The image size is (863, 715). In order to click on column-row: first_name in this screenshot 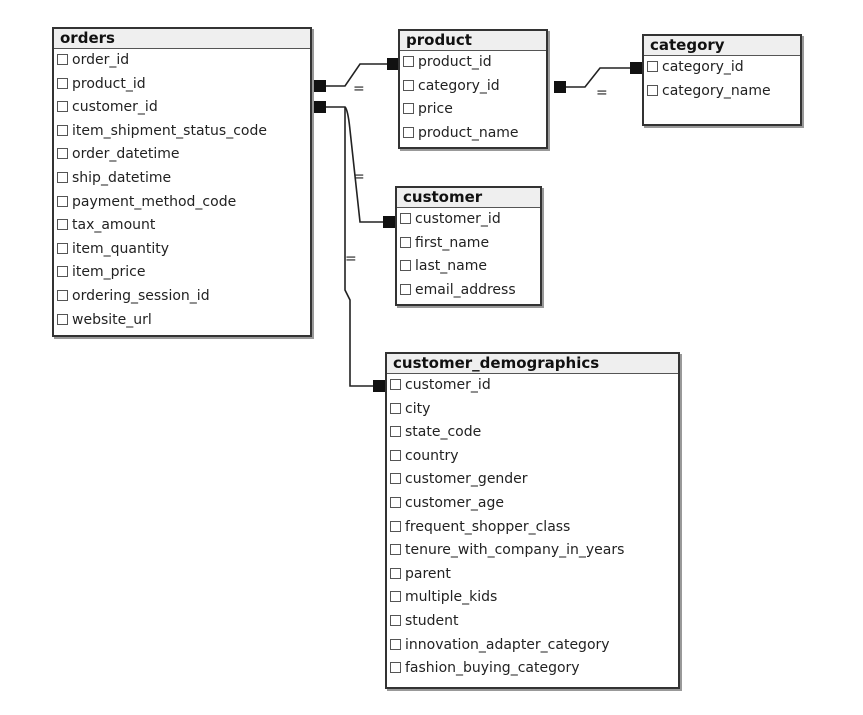, I will do `click(468, 244)`.